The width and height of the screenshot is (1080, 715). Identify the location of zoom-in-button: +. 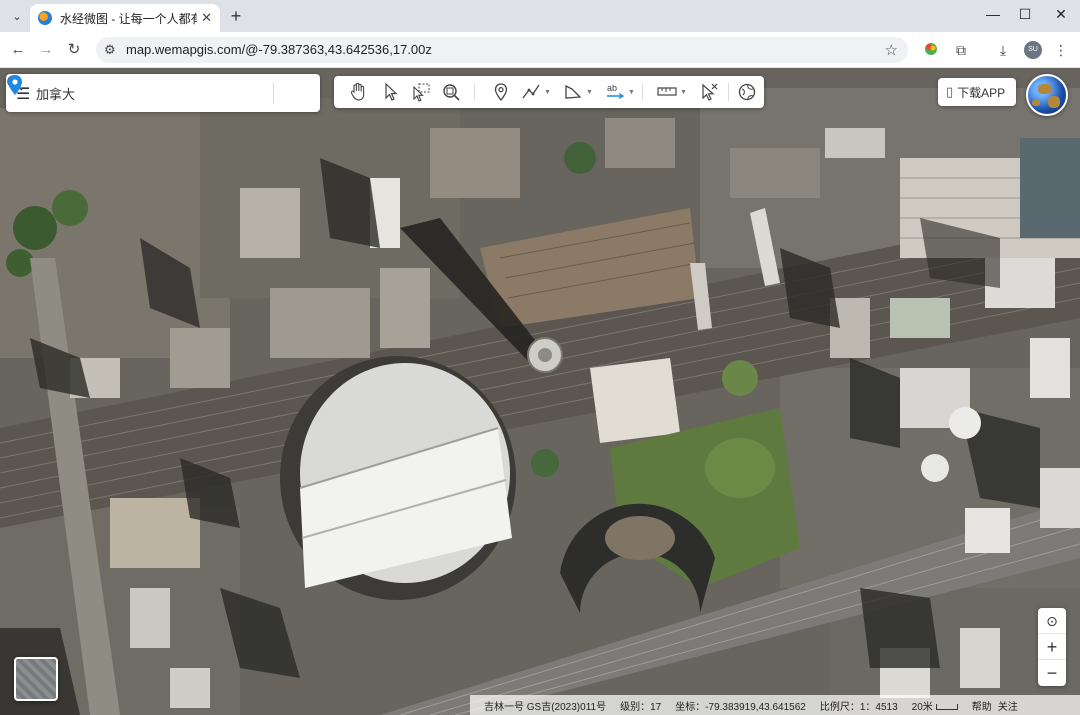
(1052, 647).